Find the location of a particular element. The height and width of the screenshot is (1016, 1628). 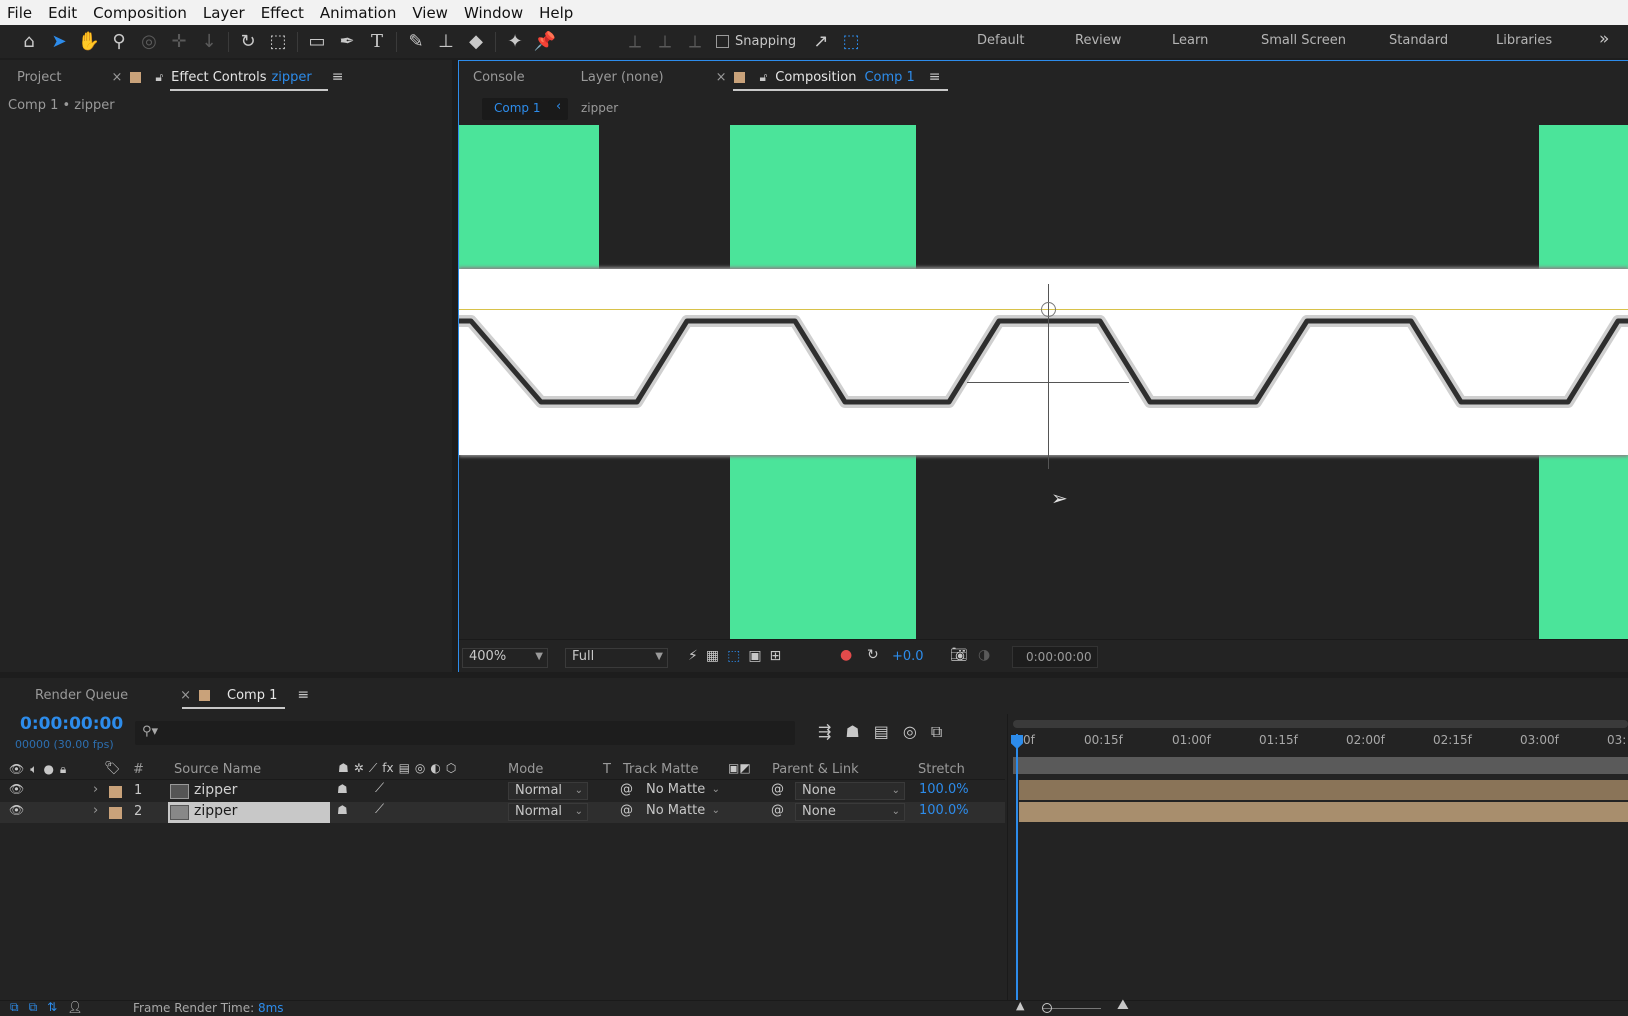

workspace-libraries: Libraries is located at coordinates (1524, 40).